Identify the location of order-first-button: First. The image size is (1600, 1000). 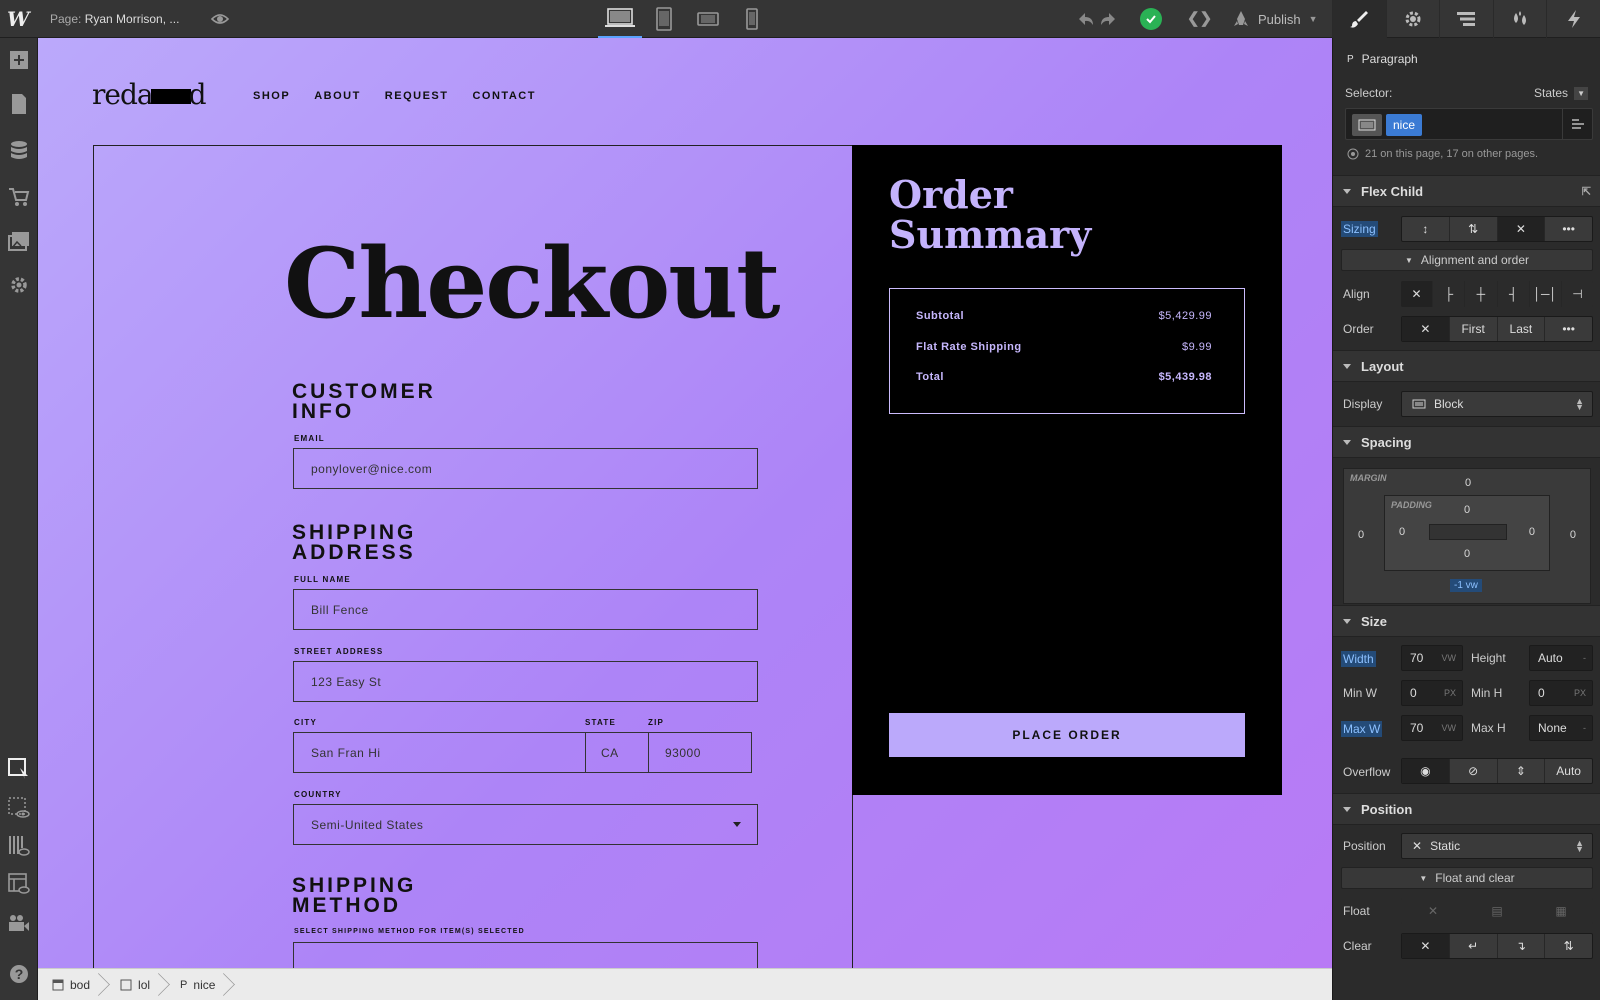
(1472, 329).